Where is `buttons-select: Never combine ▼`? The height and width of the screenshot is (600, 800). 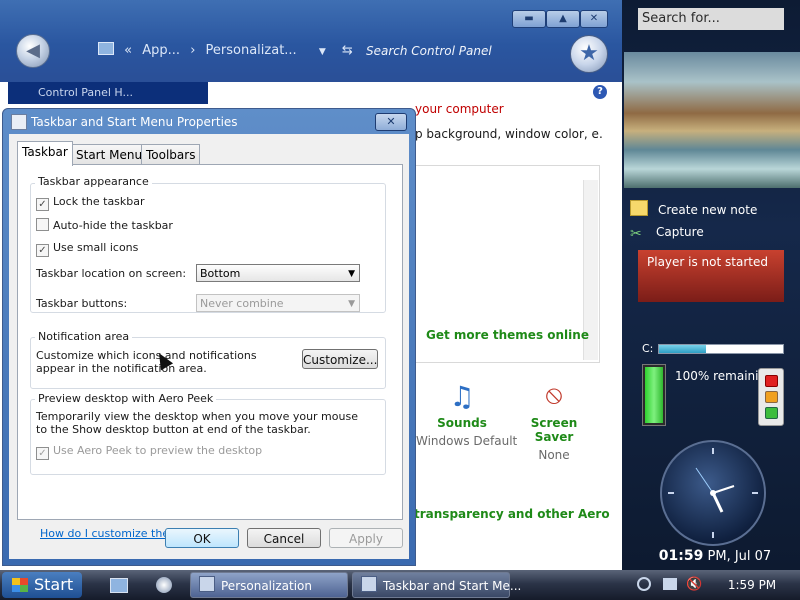 buttons-select: Never combine ▼ is located at coordinates (278, 303).